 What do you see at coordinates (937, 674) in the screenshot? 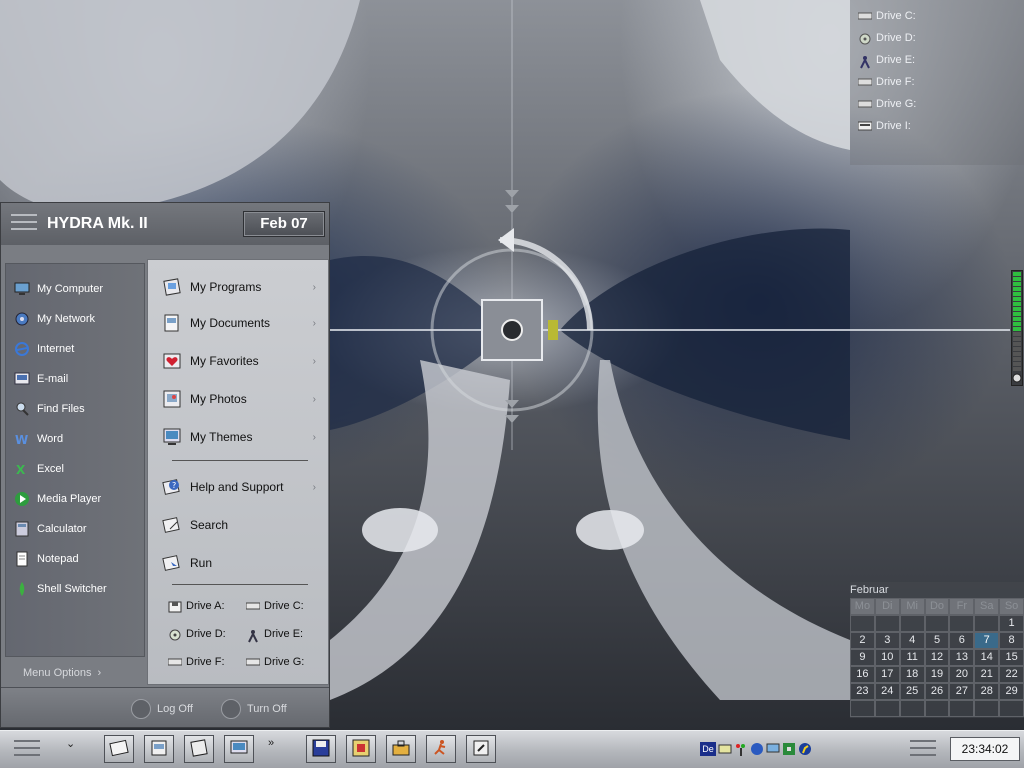
I see `calendar-day: 19` at bounding box center [937, 674].